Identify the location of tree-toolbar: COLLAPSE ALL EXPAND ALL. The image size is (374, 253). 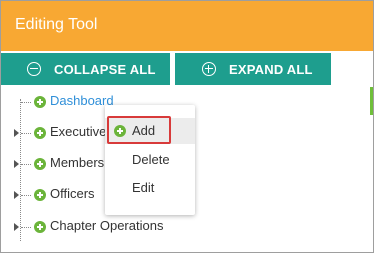
(187, 69).